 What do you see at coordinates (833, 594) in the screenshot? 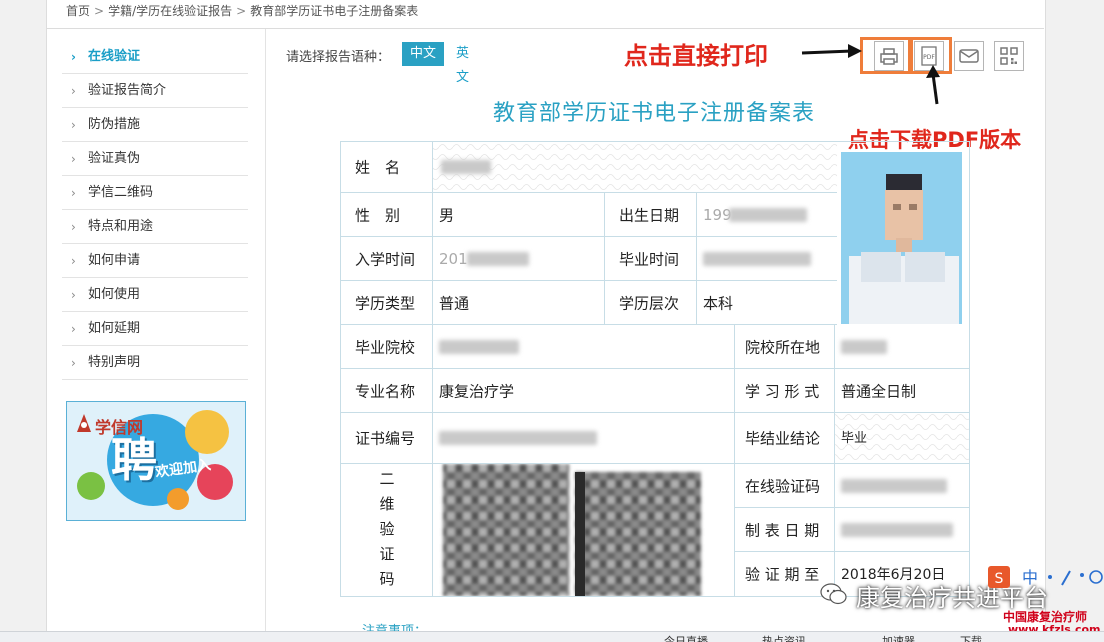
I see `wechat-icon` at bounding box center [833, 594].